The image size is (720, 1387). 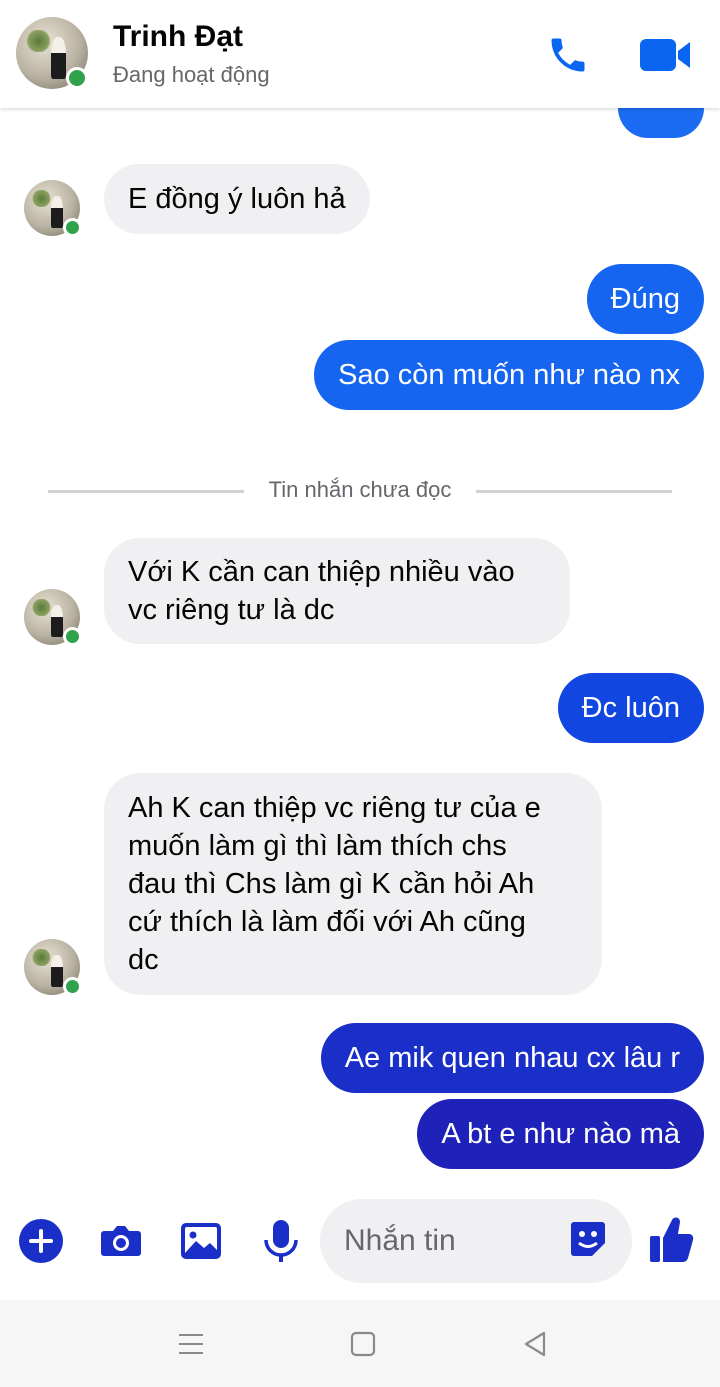 I want to click on message-line: vc riêng tư là dc, so click(x=231, y=610).